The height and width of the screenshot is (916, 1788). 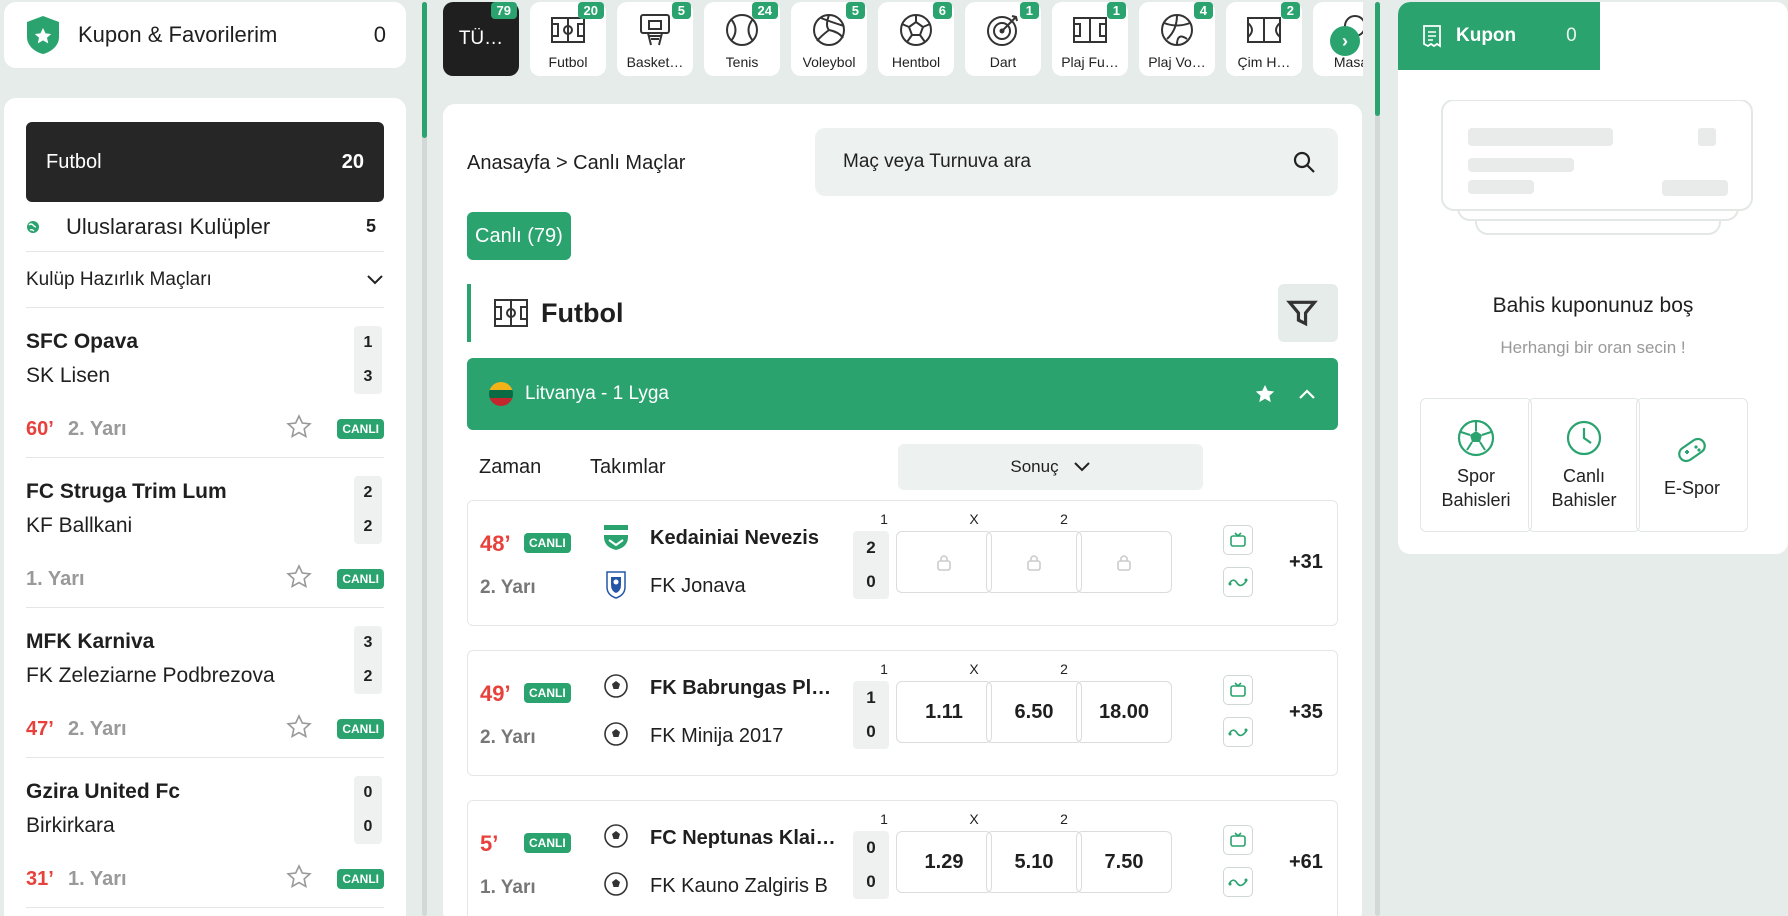 What do you see at coordinates (1499, 36) in the screenshot?
I see `tab-coupon: Kupon 0` at bounding box center [1499, 36].